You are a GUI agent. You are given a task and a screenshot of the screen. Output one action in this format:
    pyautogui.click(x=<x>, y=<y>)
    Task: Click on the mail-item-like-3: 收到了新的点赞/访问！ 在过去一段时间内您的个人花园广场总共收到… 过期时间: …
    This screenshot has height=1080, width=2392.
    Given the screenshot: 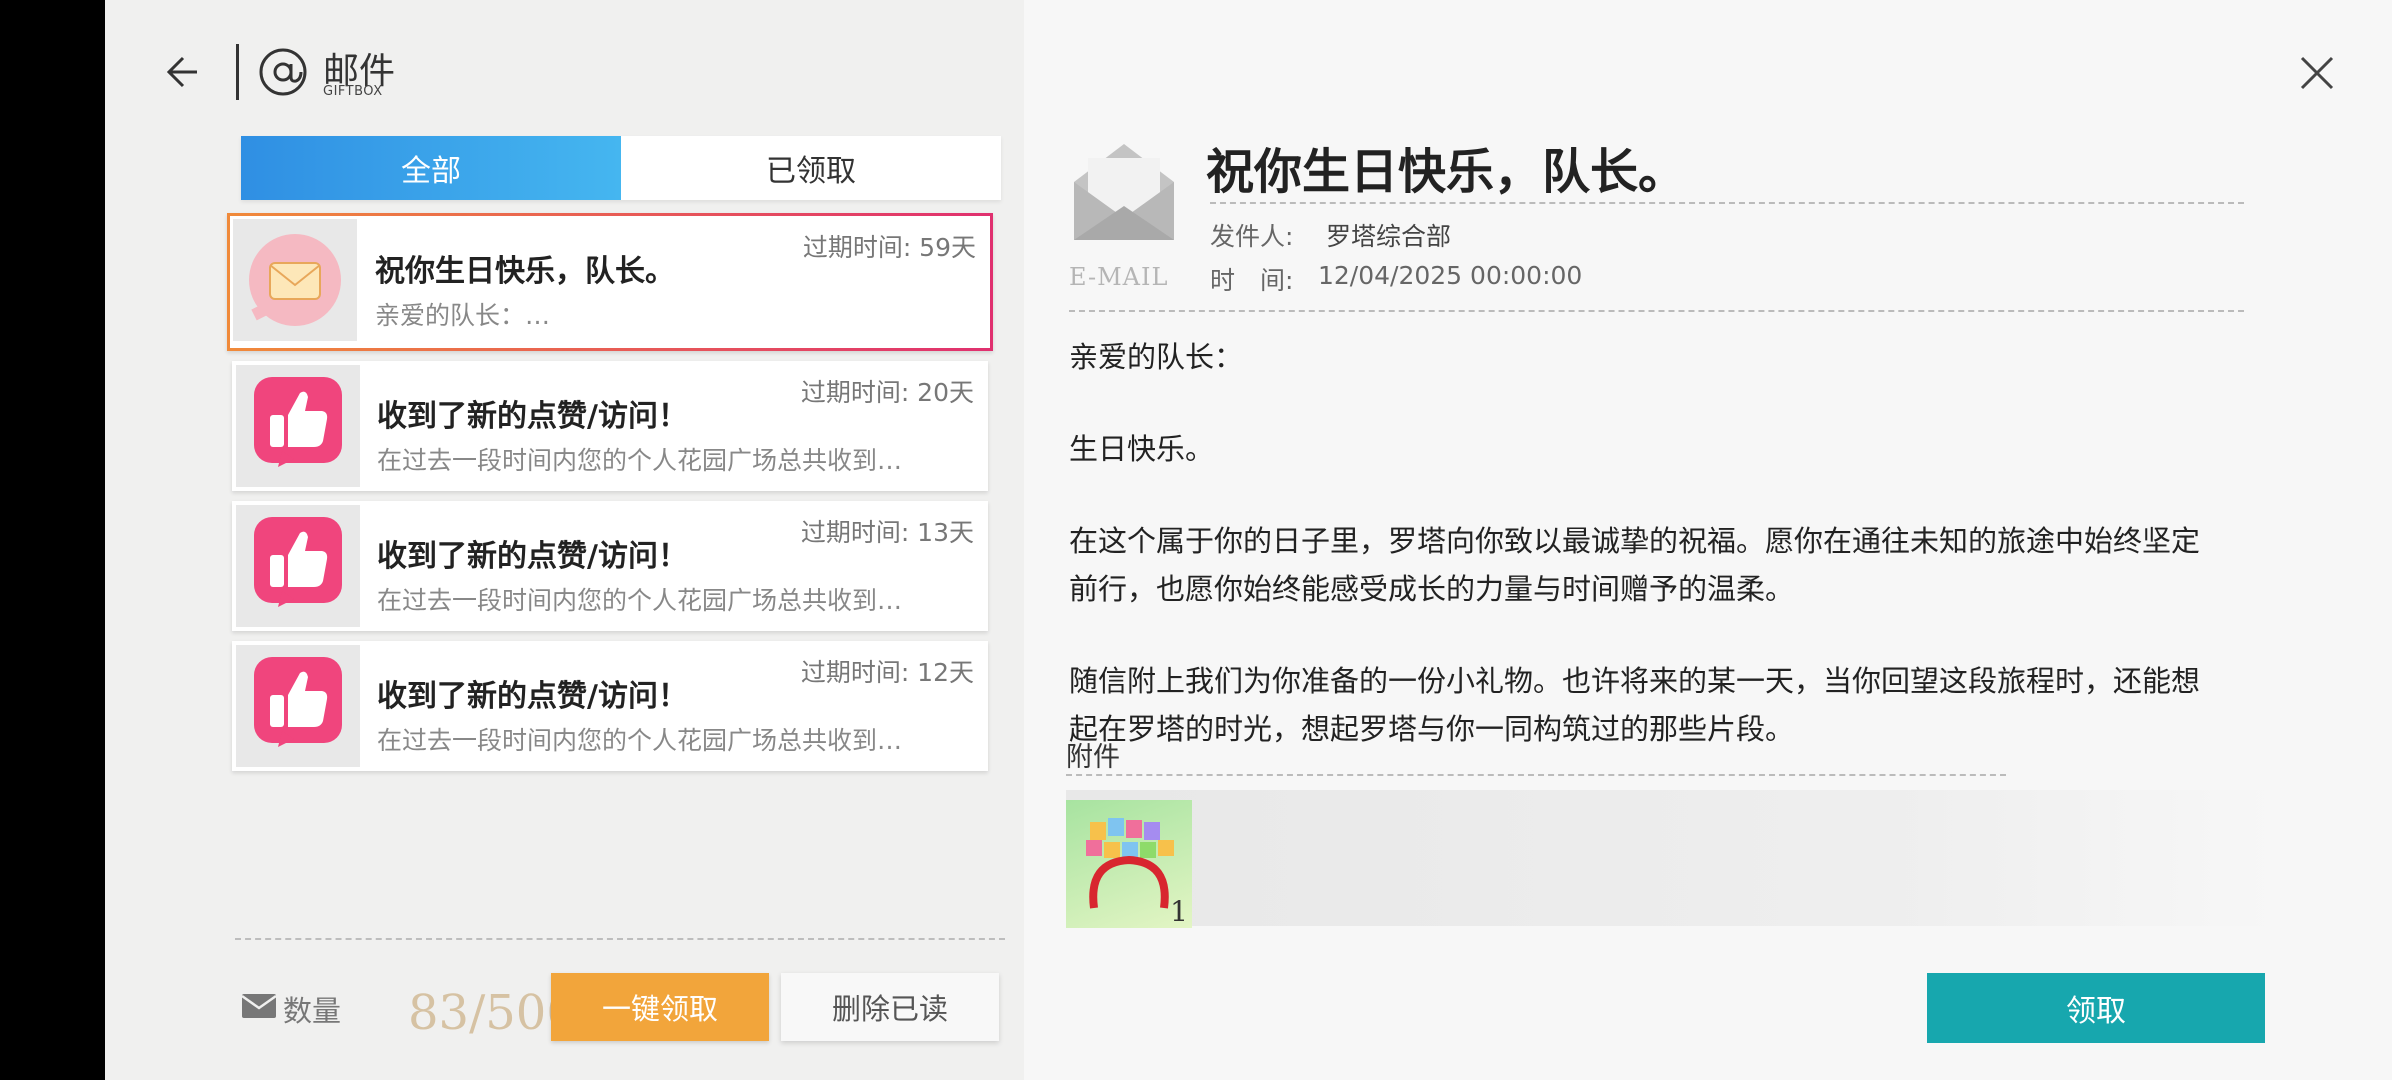 What is the action you would take?
    pyautogui.click(x=610, y=706)
    